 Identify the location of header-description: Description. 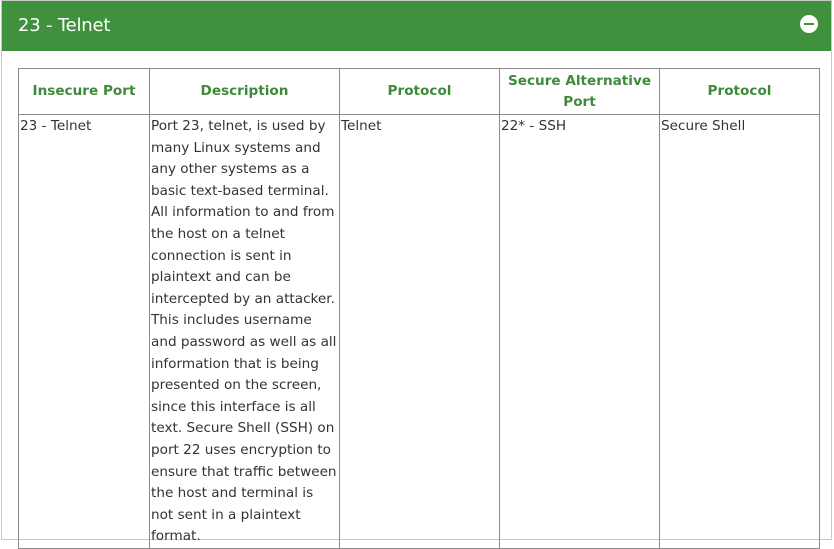
(244, 91).